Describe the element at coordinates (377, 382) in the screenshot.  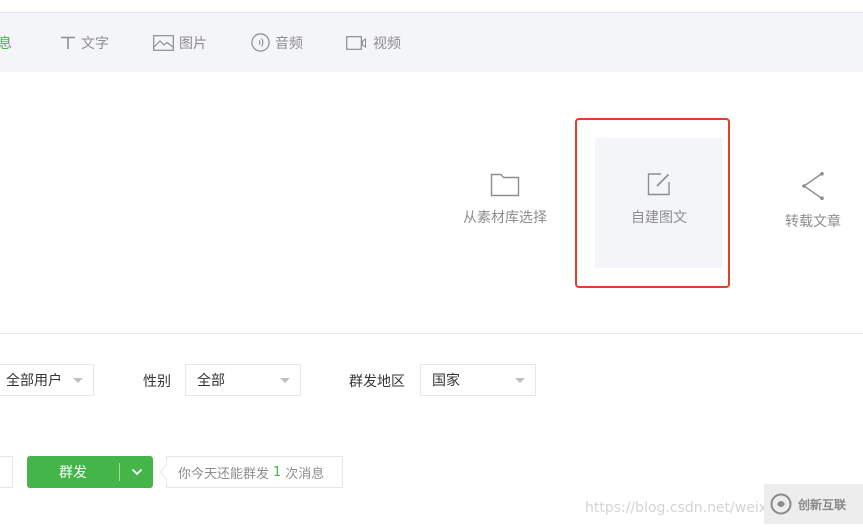
I see `region-label: 群发地区` at that location.